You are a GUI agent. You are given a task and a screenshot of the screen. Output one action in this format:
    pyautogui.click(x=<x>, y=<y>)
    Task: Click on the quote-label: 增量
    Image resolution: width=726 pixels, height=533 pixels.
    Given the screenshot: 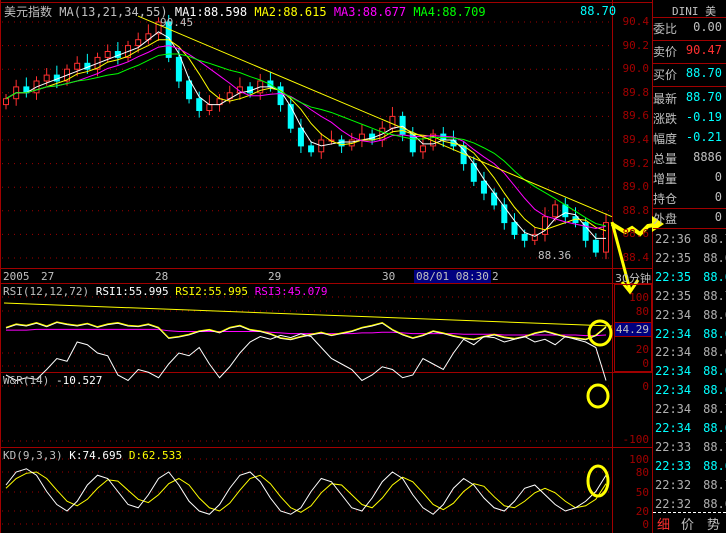 What is the action you would take?
    pyautogui.click(x=665, y=179)
    